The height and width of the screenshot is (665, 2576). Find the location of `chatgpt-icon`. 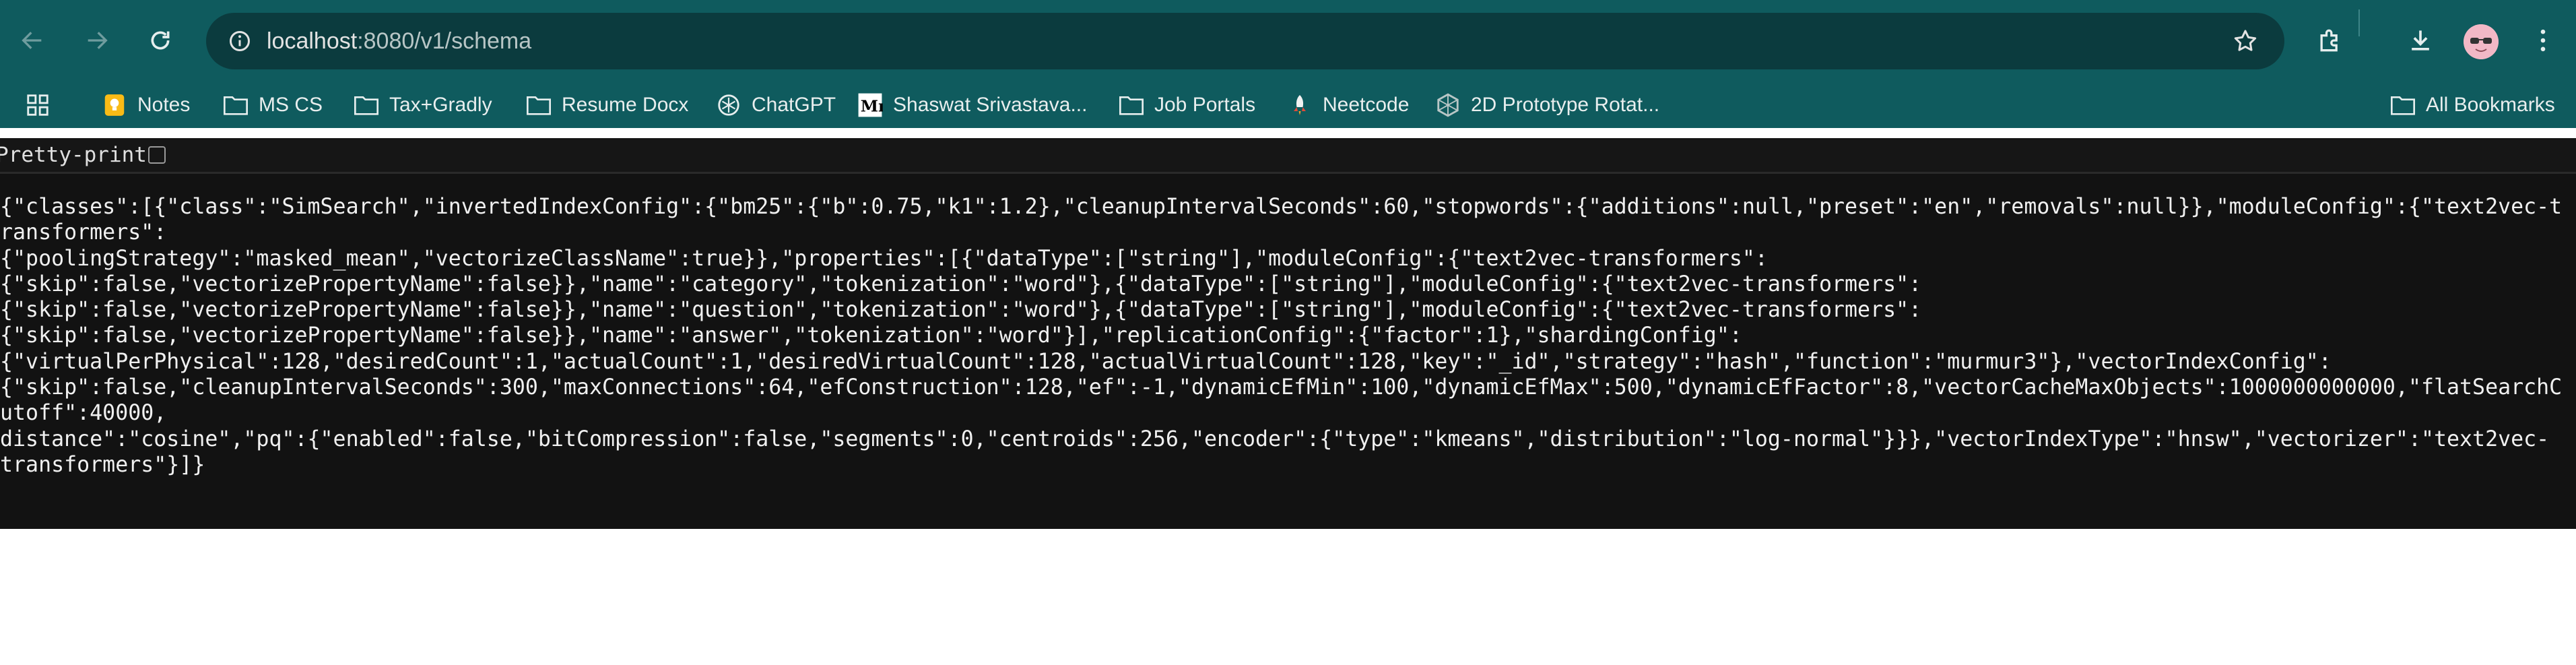

chatgpt-icon is located at coordinates (728, 105).